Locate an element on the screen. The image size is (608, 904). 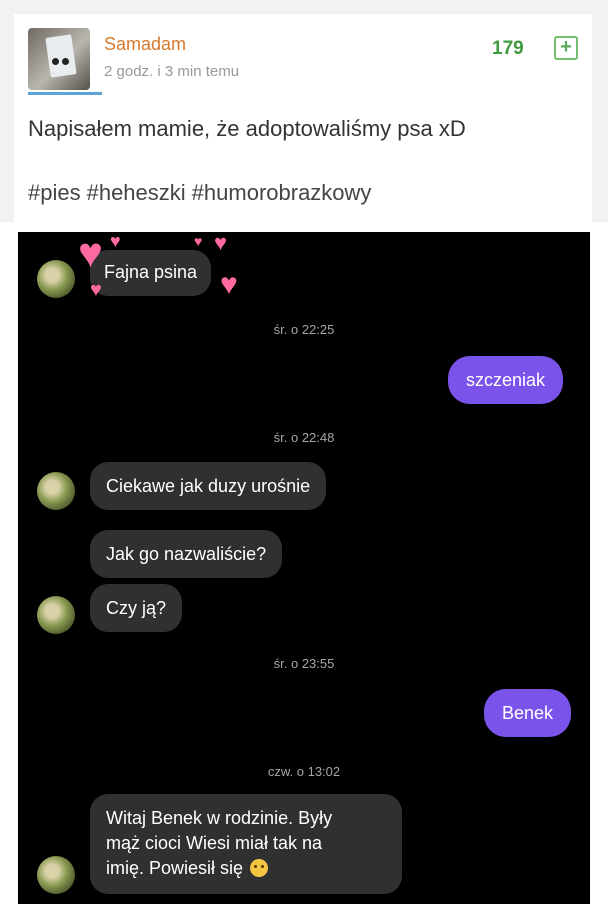
message-text-line: imię. Powiesił się is located at coordinates (175, 868).